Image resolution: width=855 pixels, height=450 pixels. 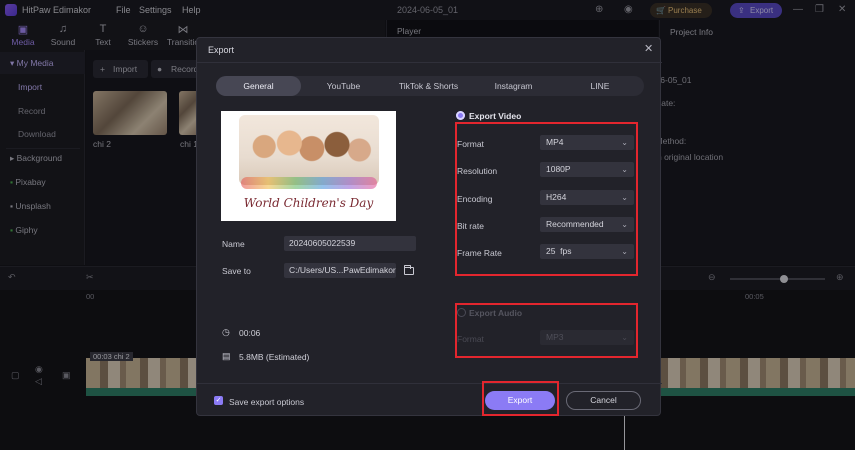 I want to click on name-label: Name, so click(x=233, y=244).